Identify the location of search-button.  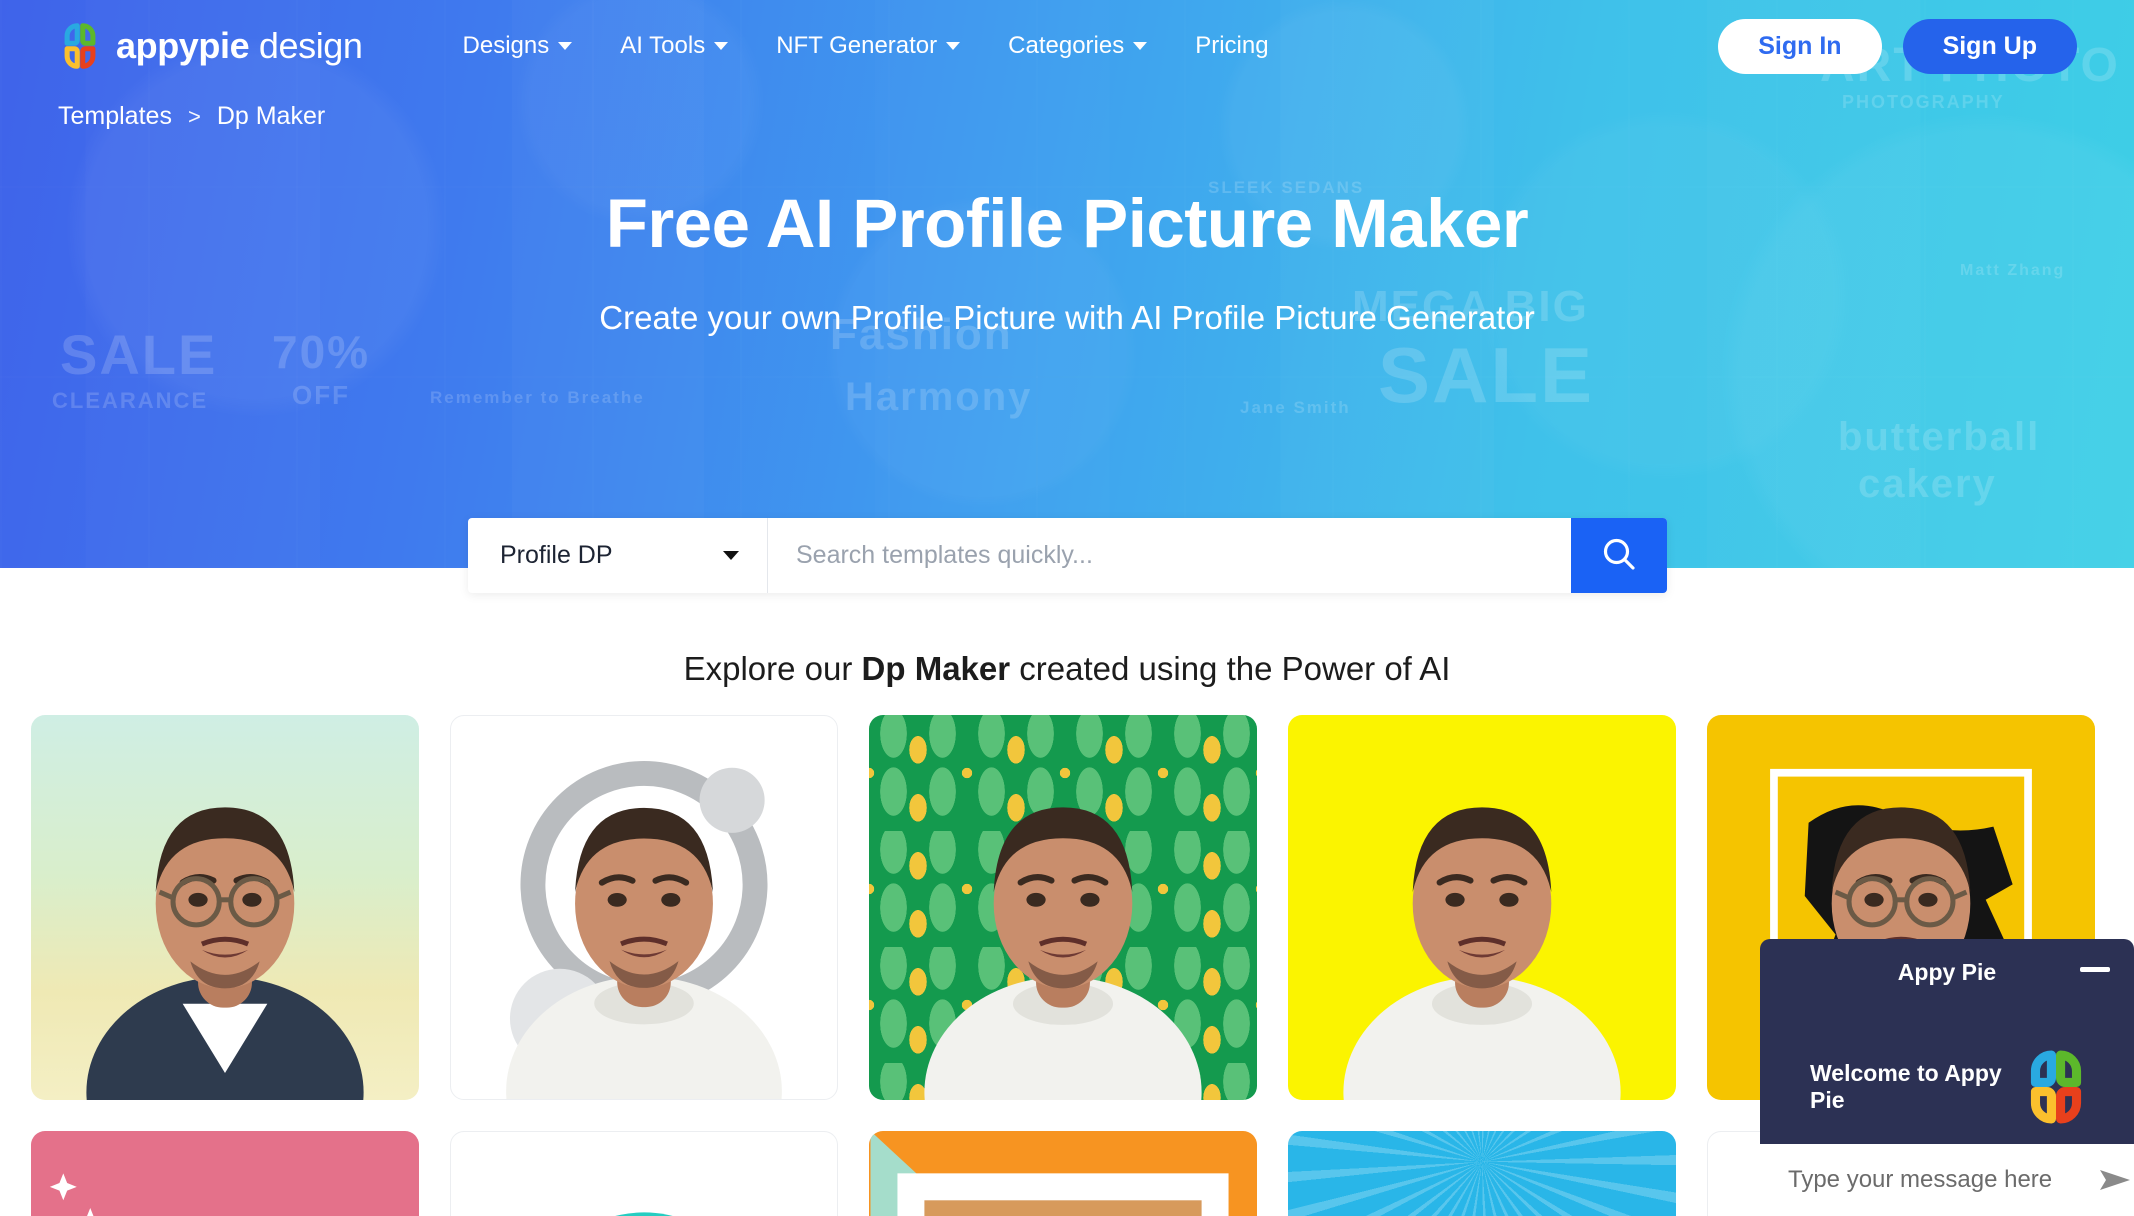
(1619, 555).